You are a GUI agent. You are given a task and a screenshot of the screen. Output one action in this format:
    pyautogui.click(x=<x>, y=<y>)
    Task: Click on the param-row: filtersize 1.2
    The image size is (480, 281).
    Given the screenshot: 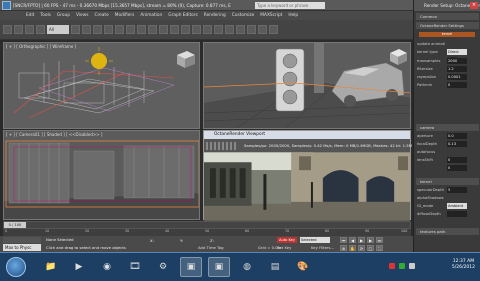 What is the action you would take?
    pyautogui.click(x=448, y=68)
    